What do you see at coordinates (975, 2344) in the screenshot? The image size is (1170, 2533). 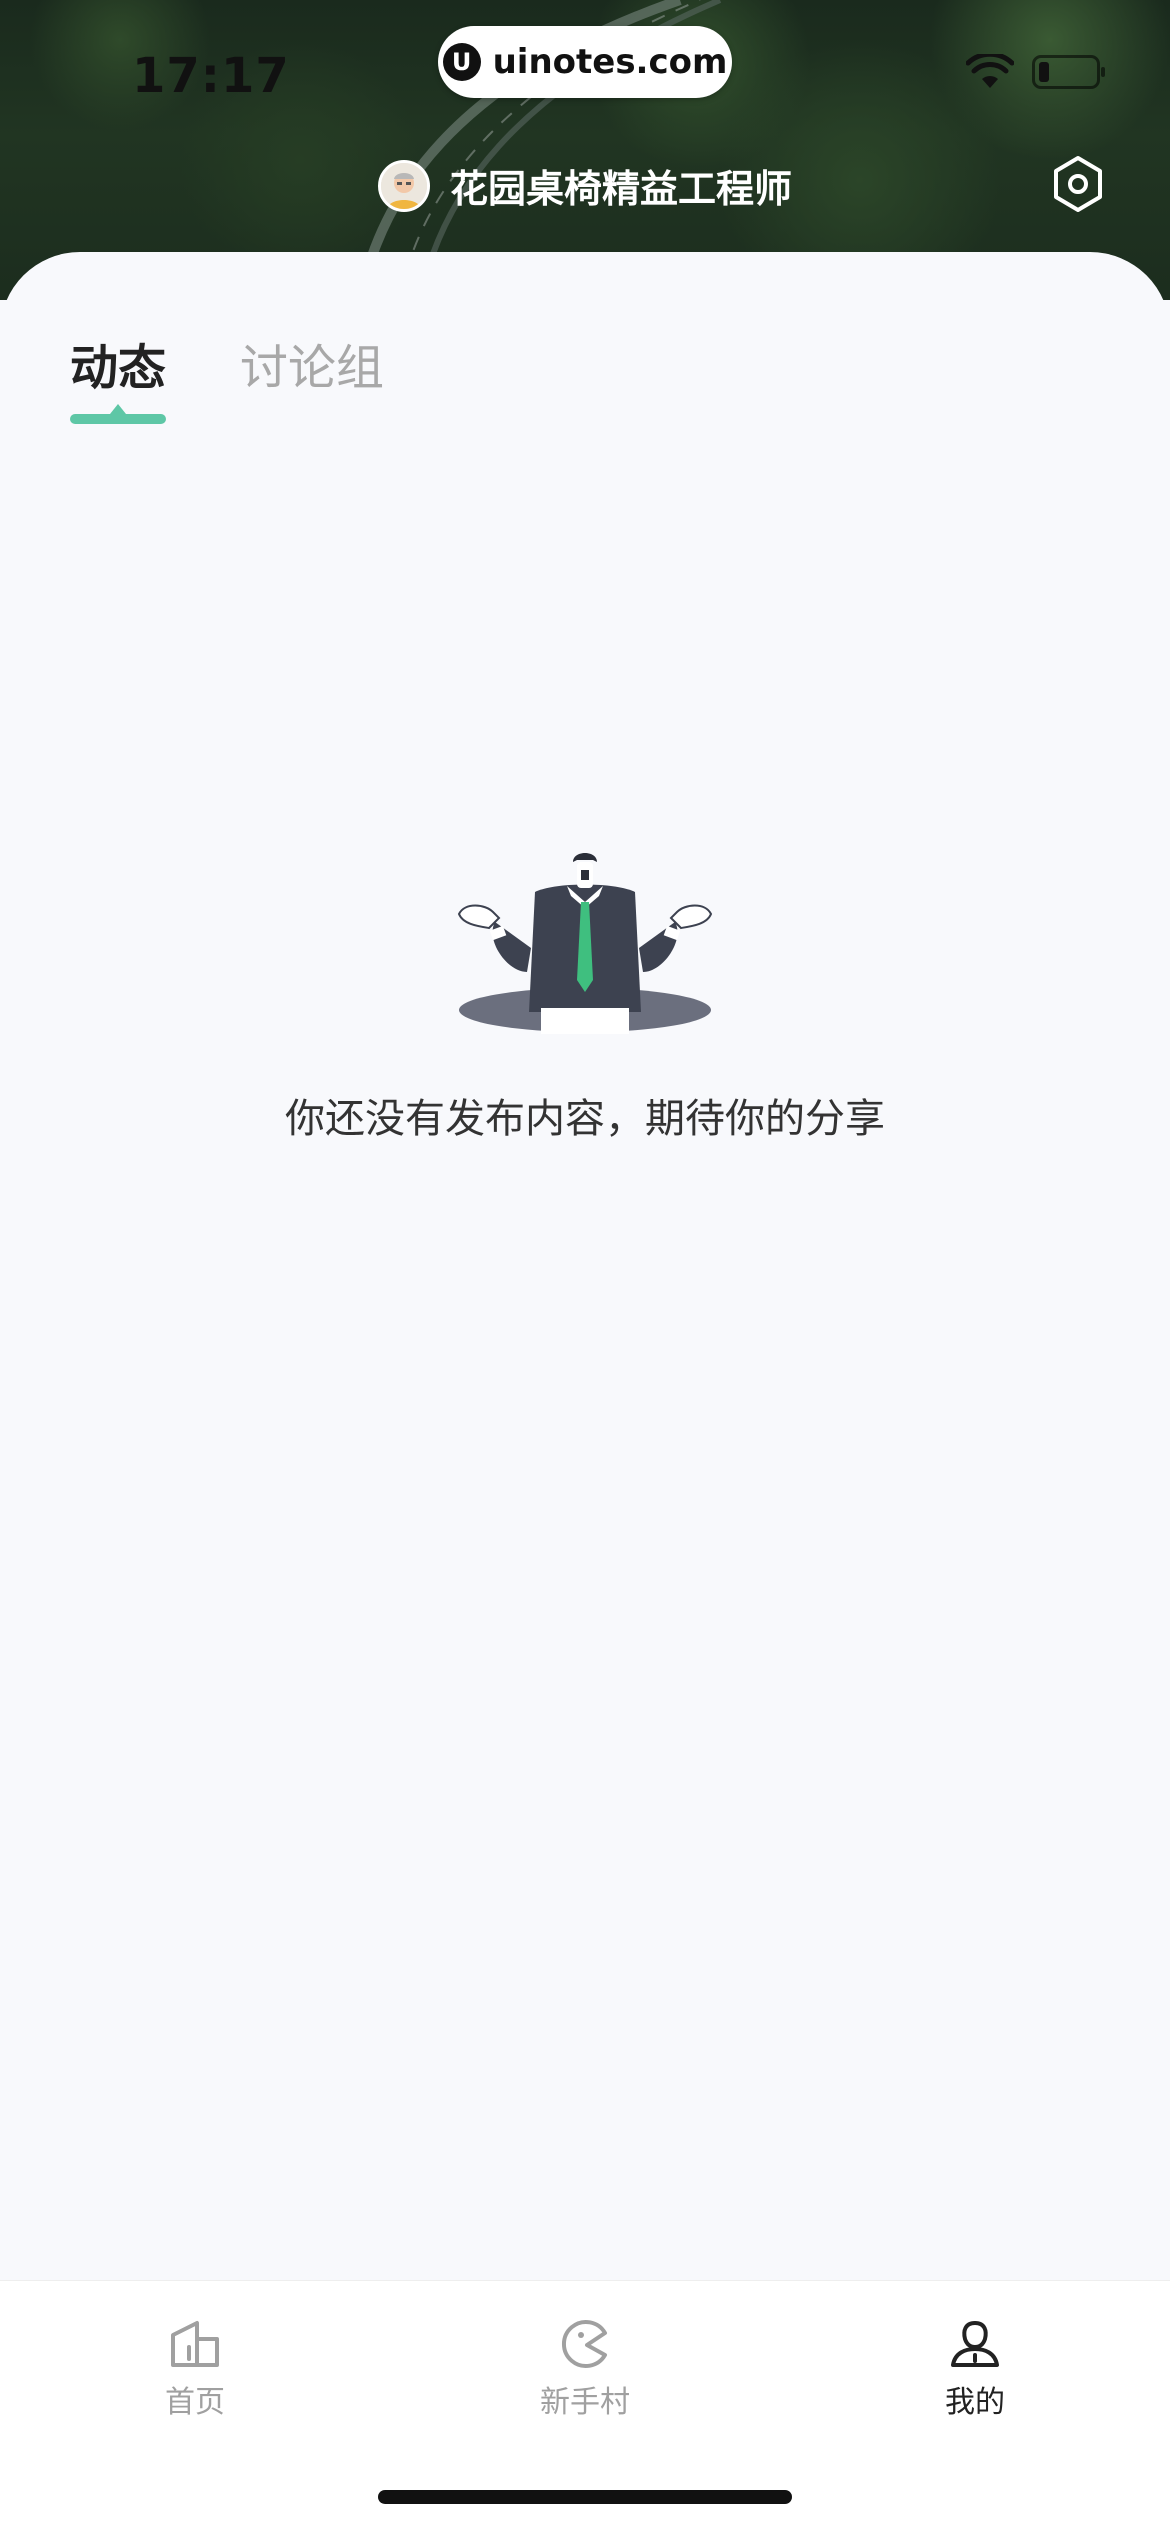 I see `user-icon` at bounding box center [975, 2344].